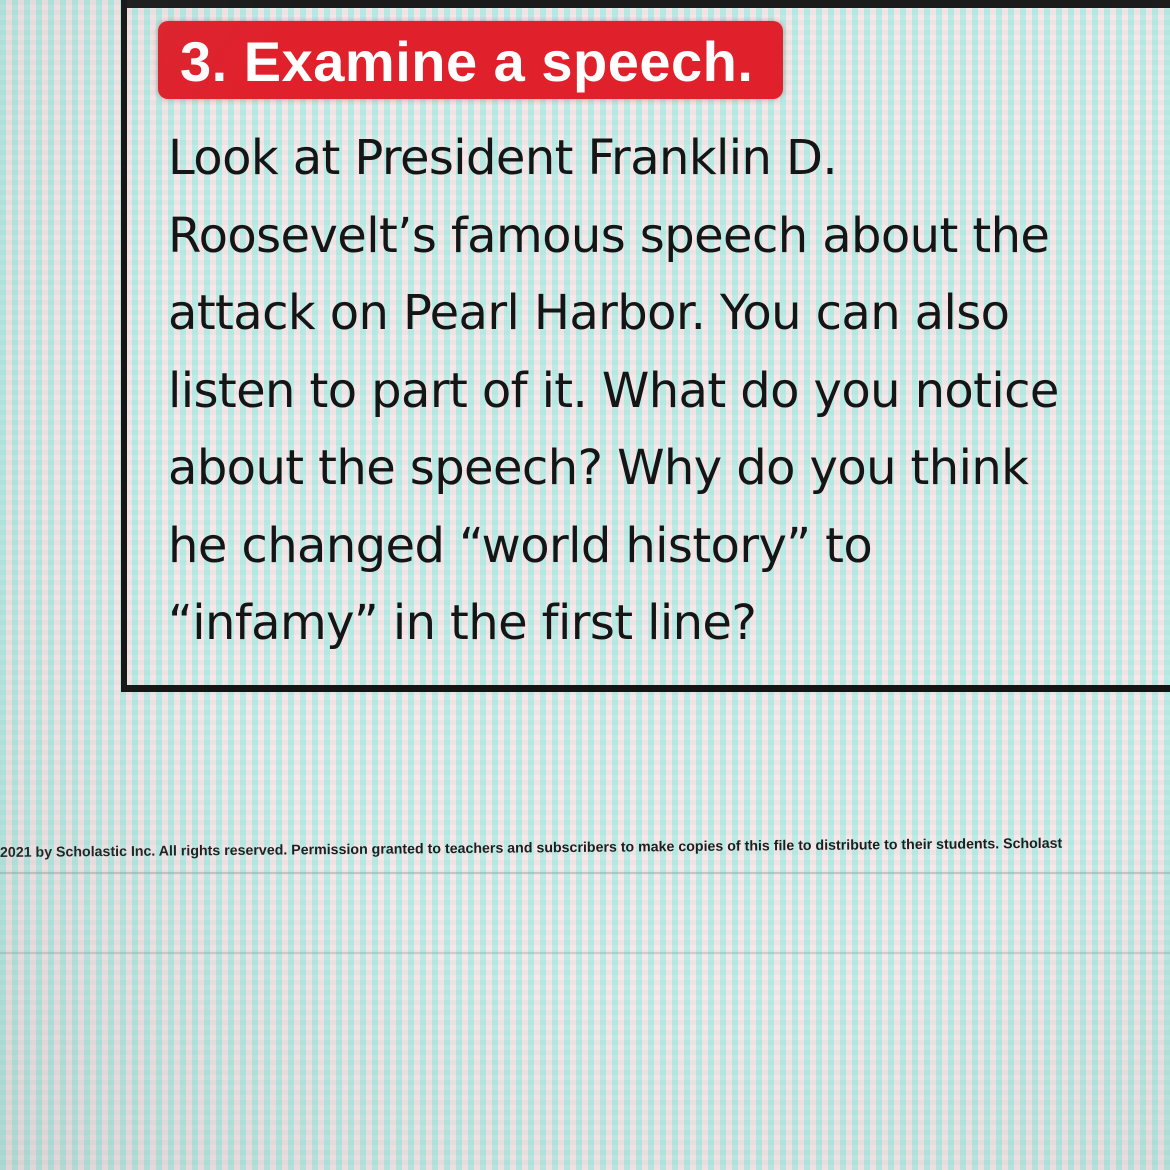 The width and height of the screenshot is (1170, 1170). I want to click on instruction-line: about the speech? Why do you think, so click(598, 468).